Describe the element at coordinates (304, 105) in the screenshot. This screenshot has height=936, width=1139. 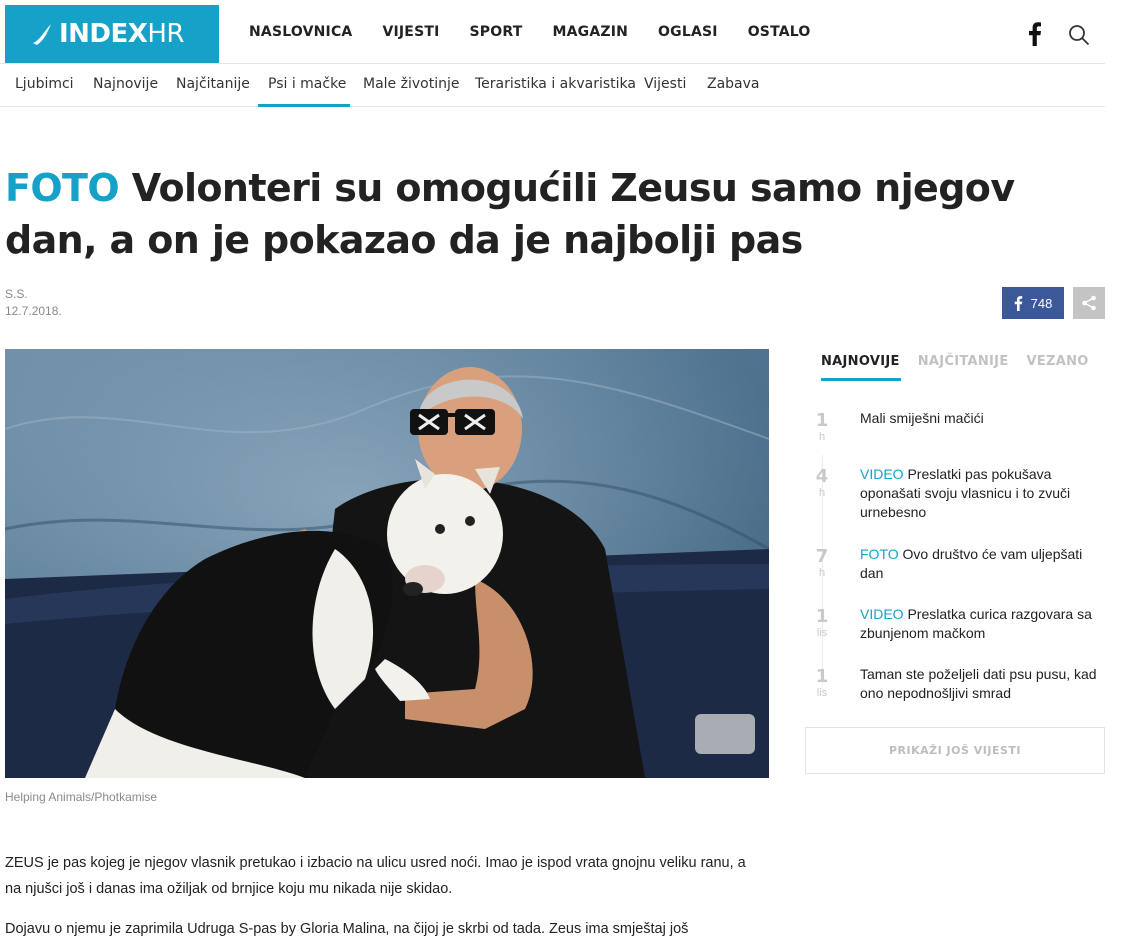
I see `active-tab-indicator` at that location.